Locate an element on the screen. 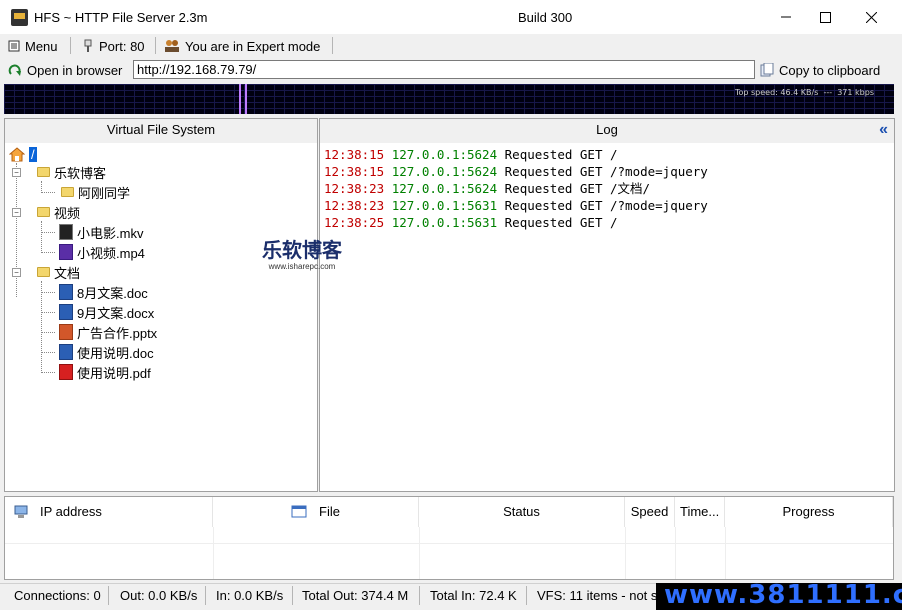 The height and width of the screenshot is (610, 902). title-bar: HFS ~ HTTP File Server 2.3m Build 300 is located at coordinates (451, 17).